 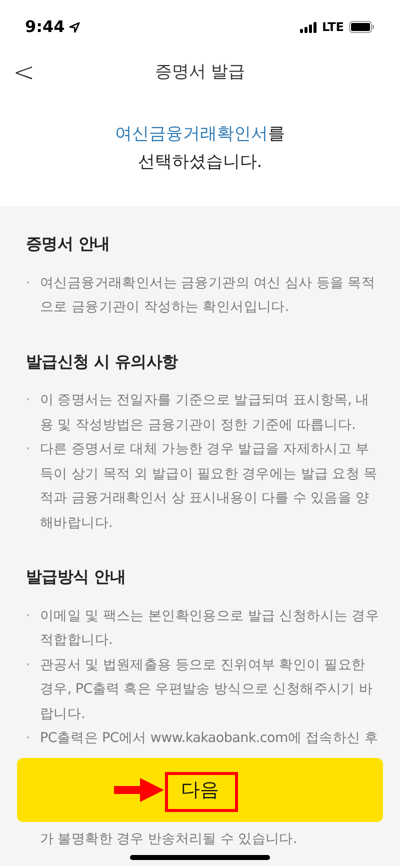 What do you see at coordinates (45, 27) in the screenshot?
I see `status-time: 9:44` at bounding box center [45, 27].